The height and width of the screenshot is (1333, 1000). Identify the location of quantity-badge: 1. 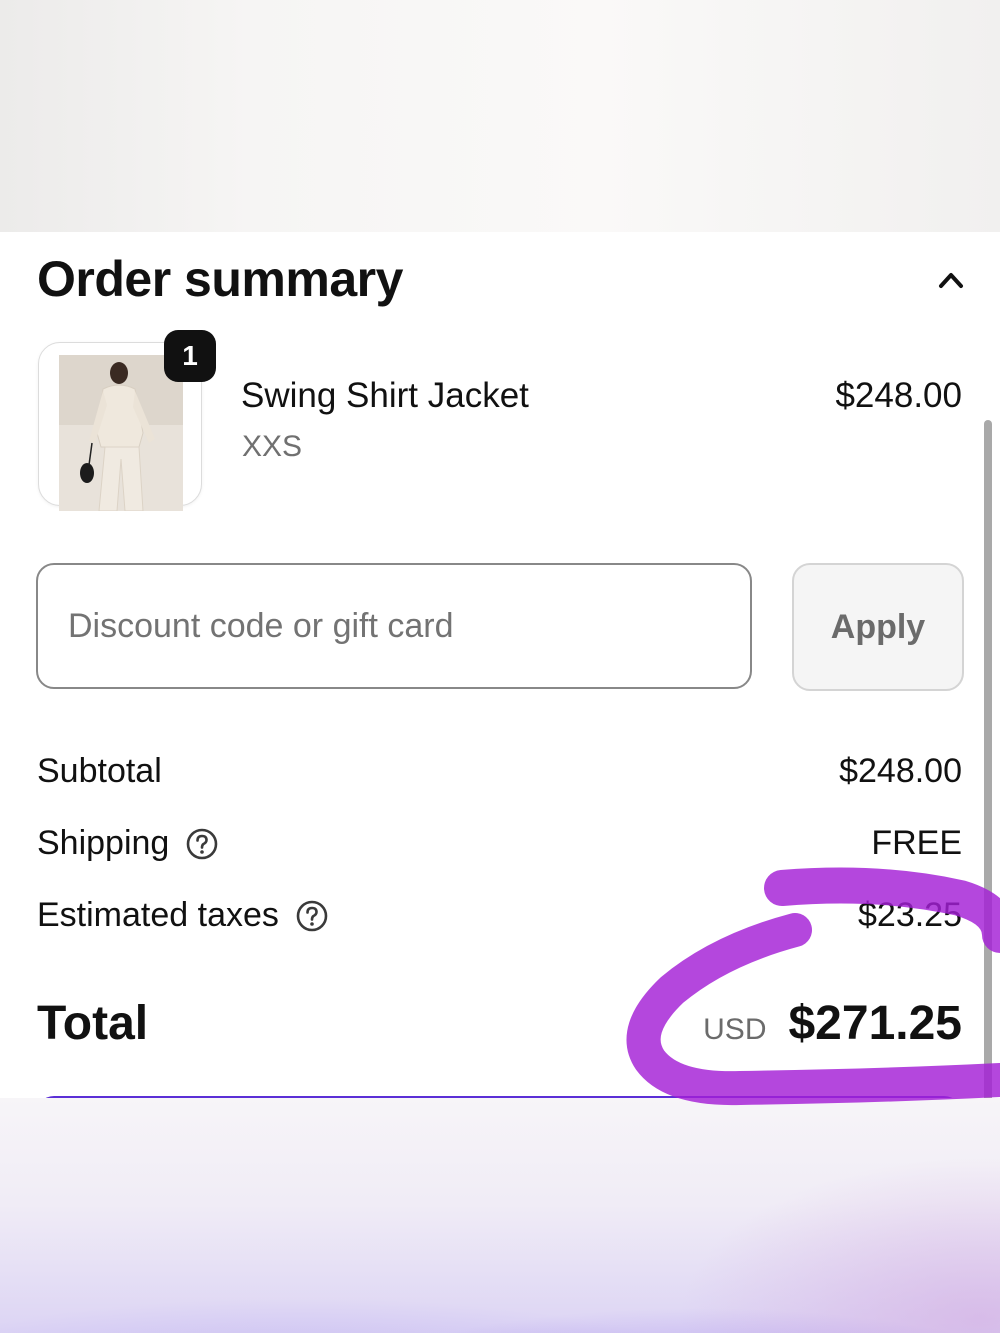
(190, 356).